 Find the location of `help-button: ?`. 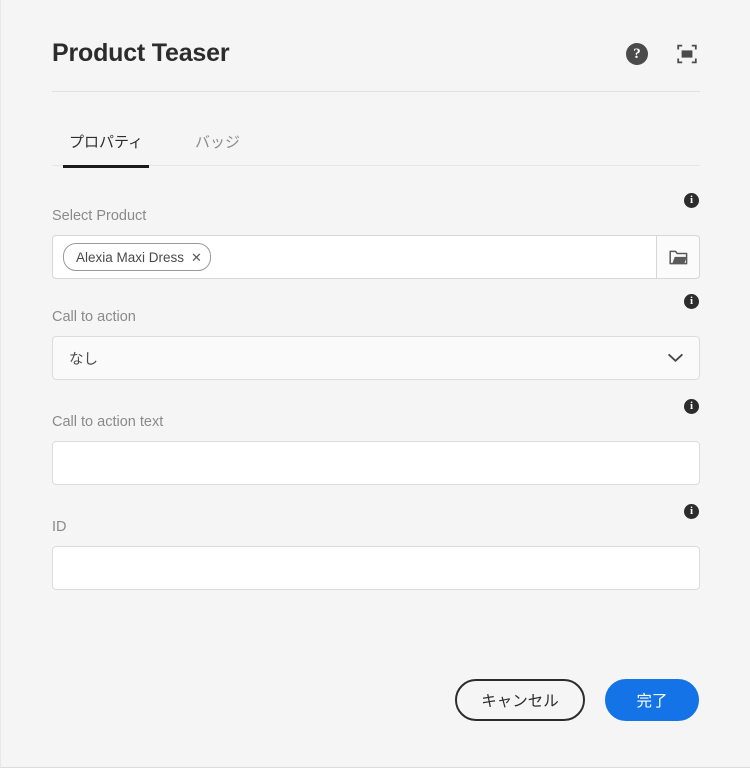

help-button: ? is located at coordinates (637, 54).